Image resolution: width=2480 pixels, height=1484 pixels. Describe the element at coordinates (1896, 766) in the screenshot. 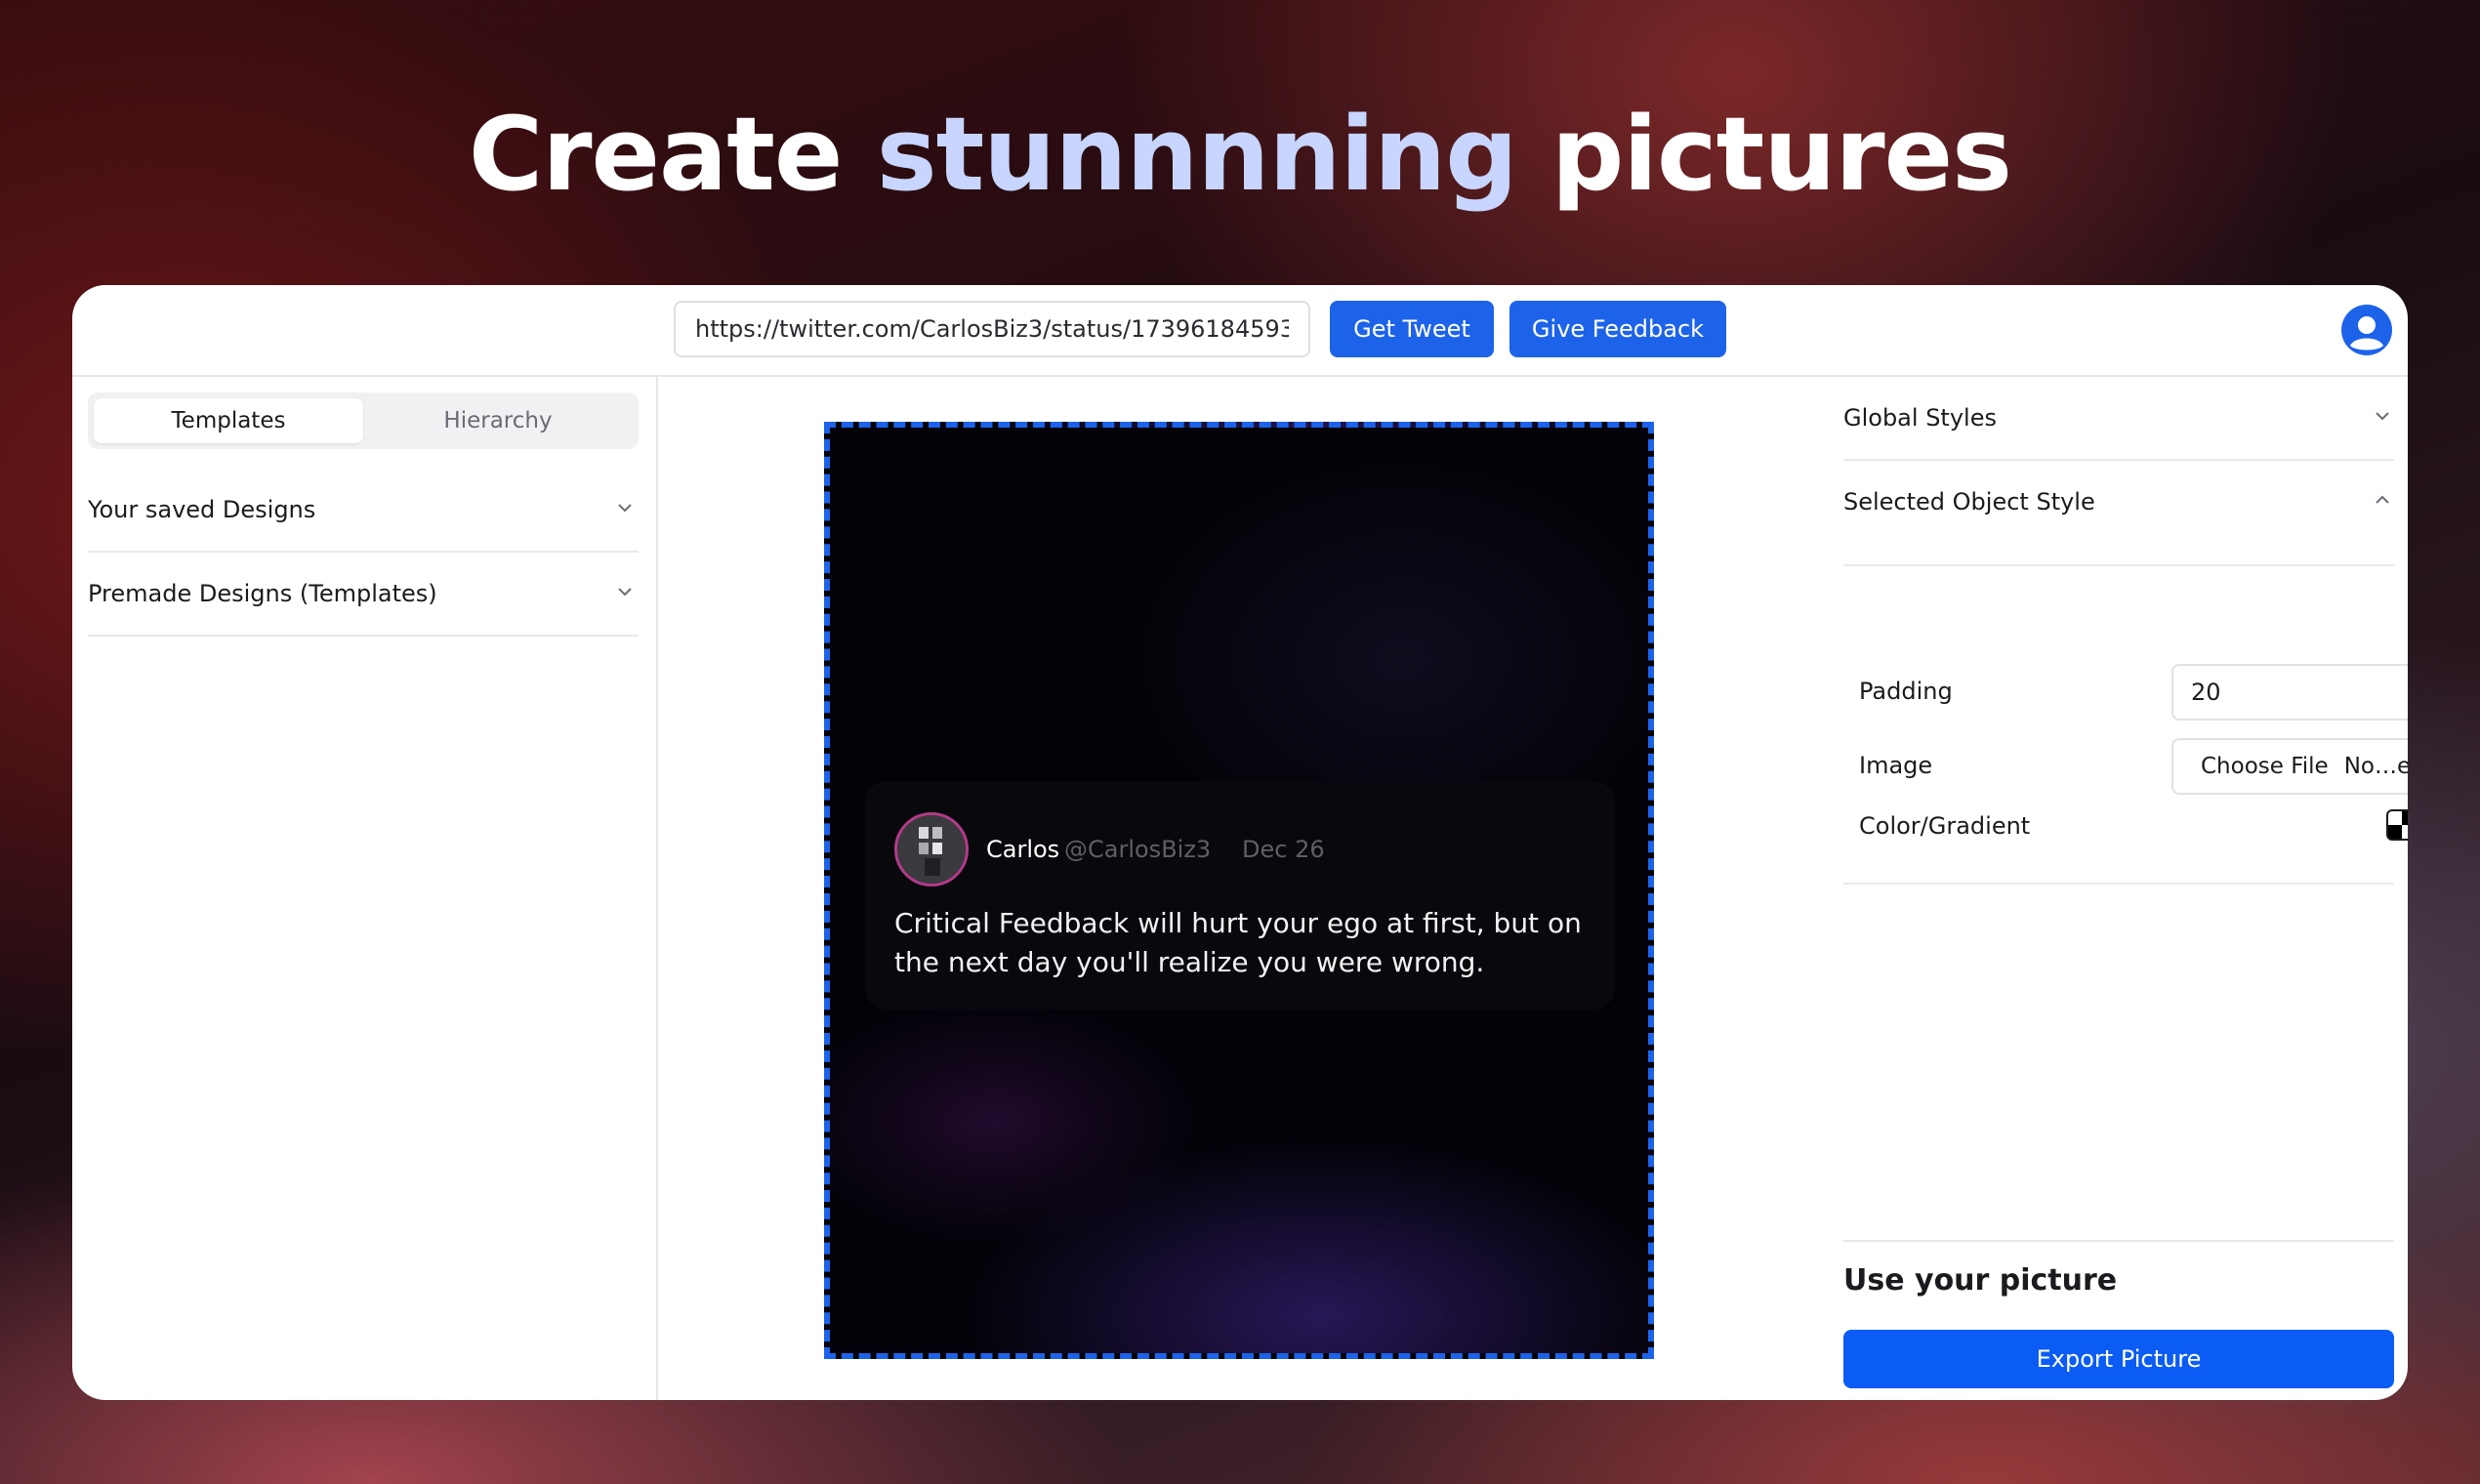

I see `image-label: Image` at that location.